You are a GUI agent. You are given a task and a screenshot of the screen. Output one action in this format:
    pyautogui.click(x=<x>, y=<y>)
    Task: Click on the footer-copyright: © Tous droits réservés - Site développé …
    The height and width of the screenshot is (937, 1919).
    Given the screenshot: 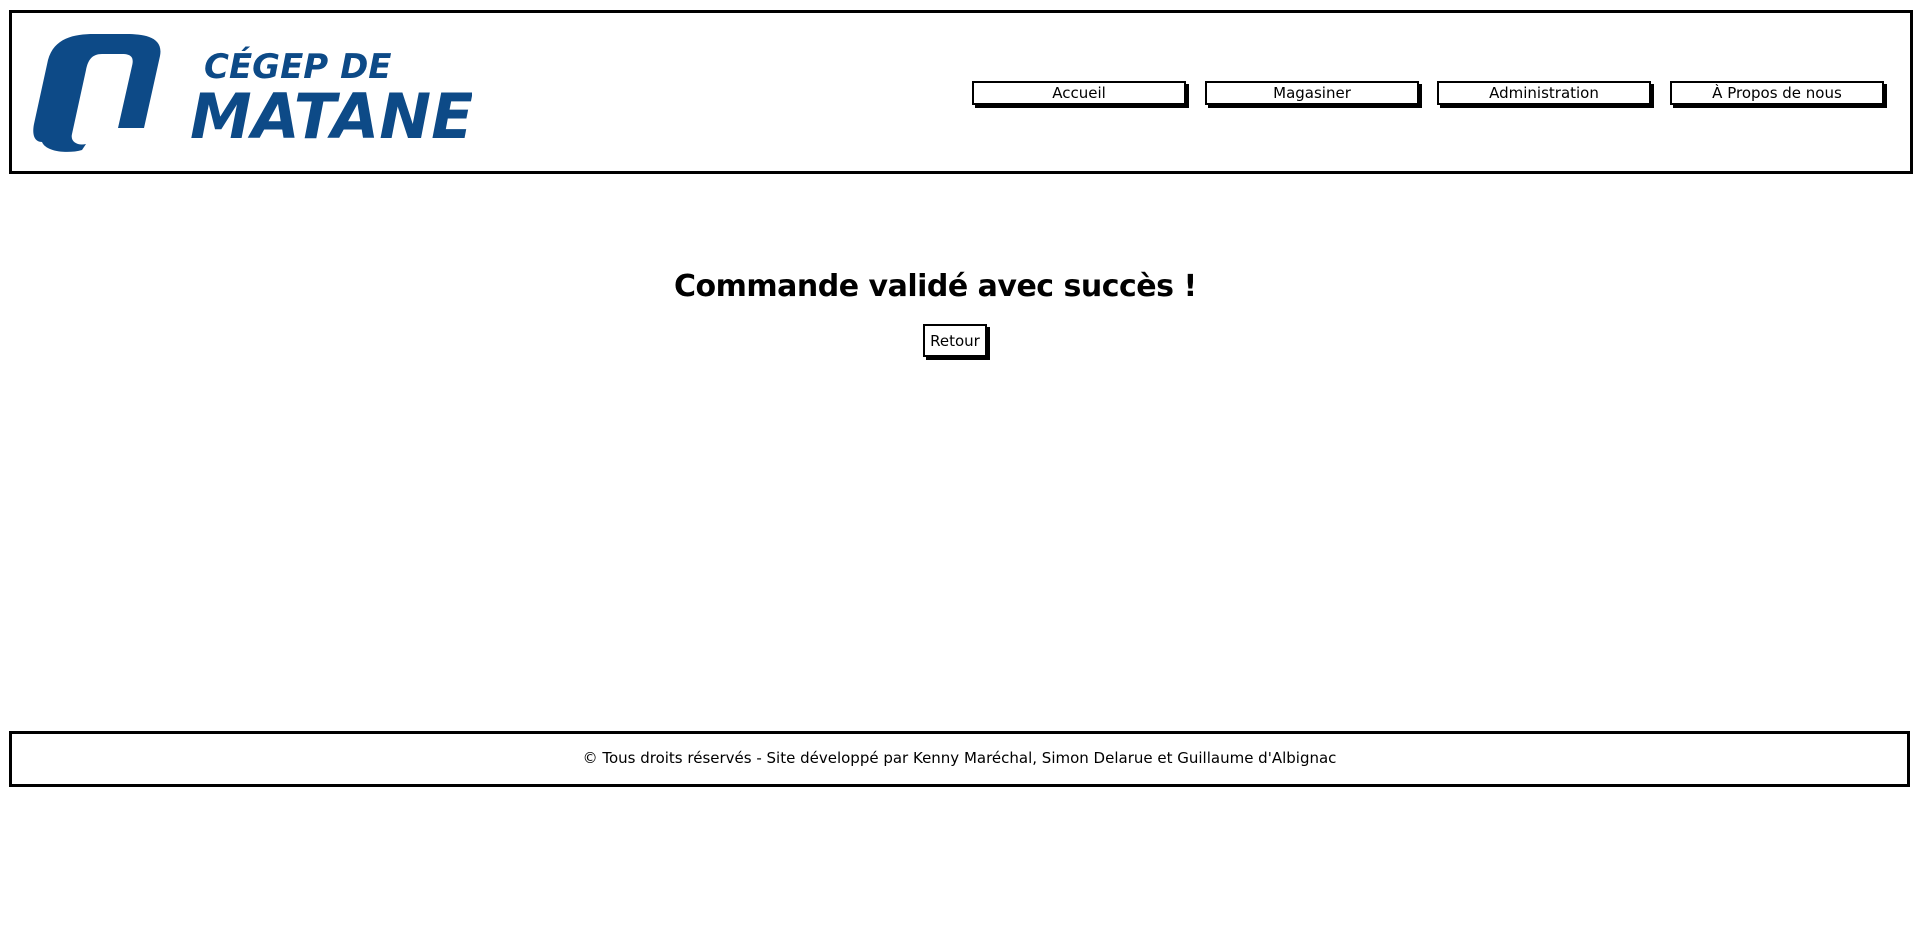 What is the action you would take?
    pyautogui.click(x=959, y=758)
    